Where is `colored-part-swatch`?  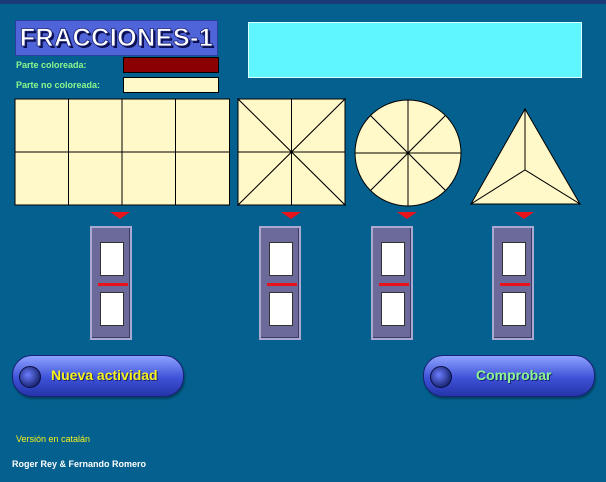 colored-part-swatch is located at coordinates (171, 65).